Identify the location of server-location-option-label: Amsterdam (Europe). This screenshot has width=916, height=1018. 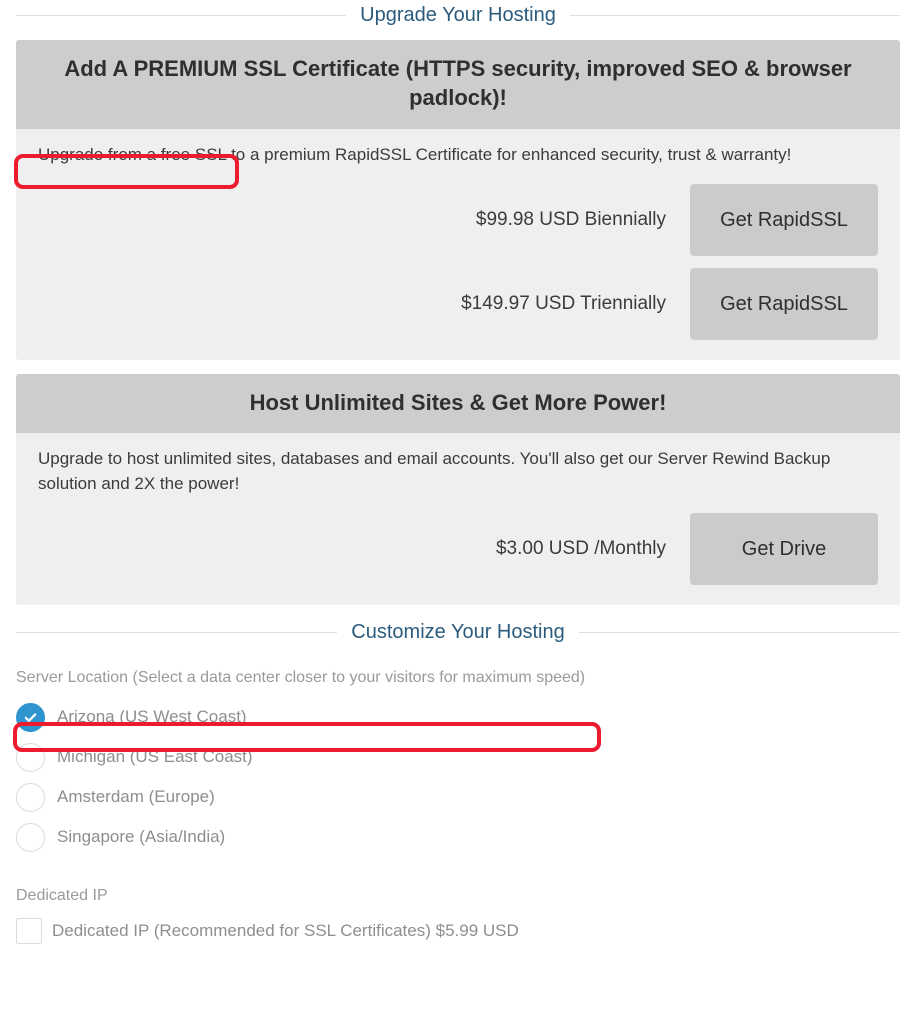
(136, 797).